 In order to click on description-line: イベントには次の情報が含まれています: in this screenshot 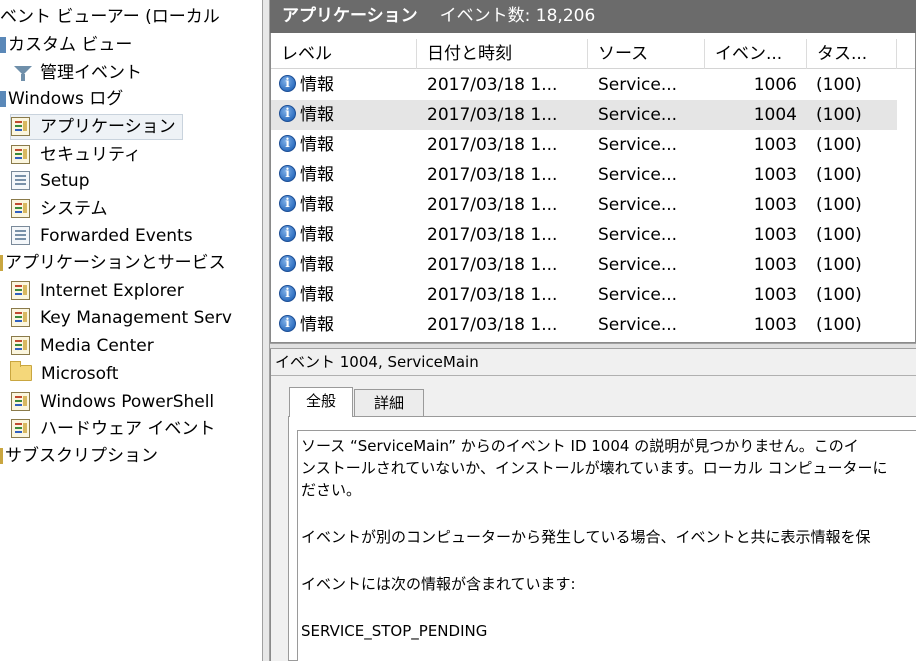, I will do `click(438, 584)`.